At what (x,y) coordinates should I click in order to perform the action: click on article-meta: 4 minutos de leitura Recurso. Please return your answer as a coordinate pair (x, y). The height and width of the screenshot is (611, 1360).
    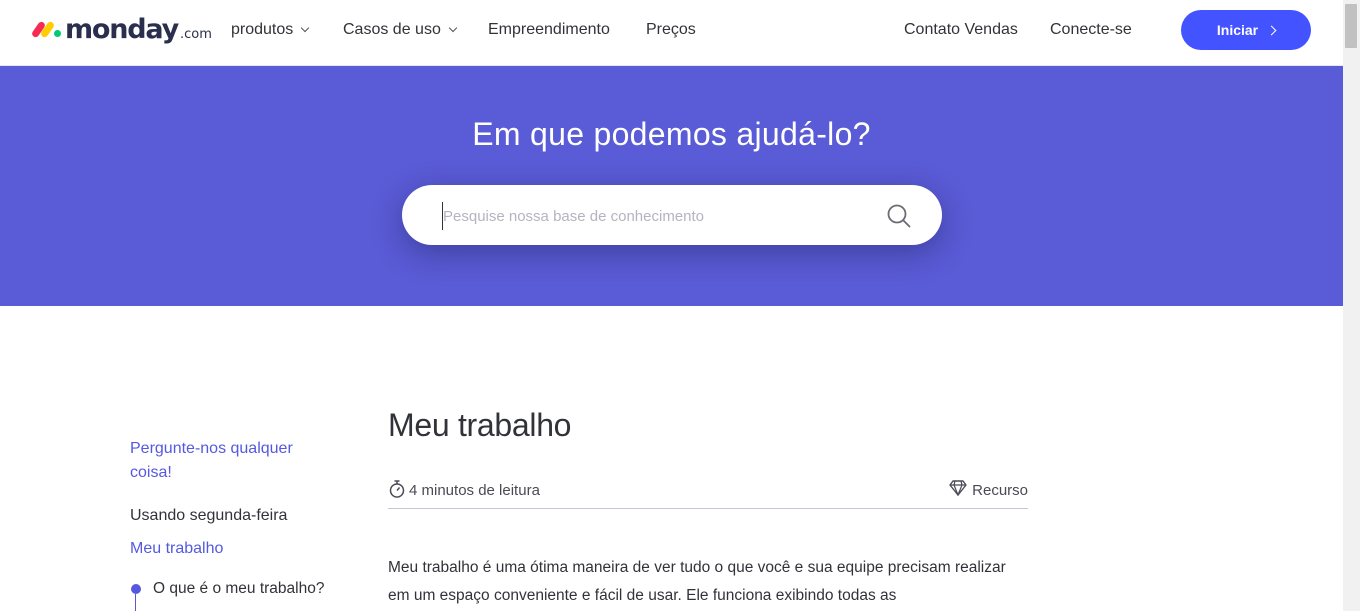
    Looking at the image, I should click on (708, 493).